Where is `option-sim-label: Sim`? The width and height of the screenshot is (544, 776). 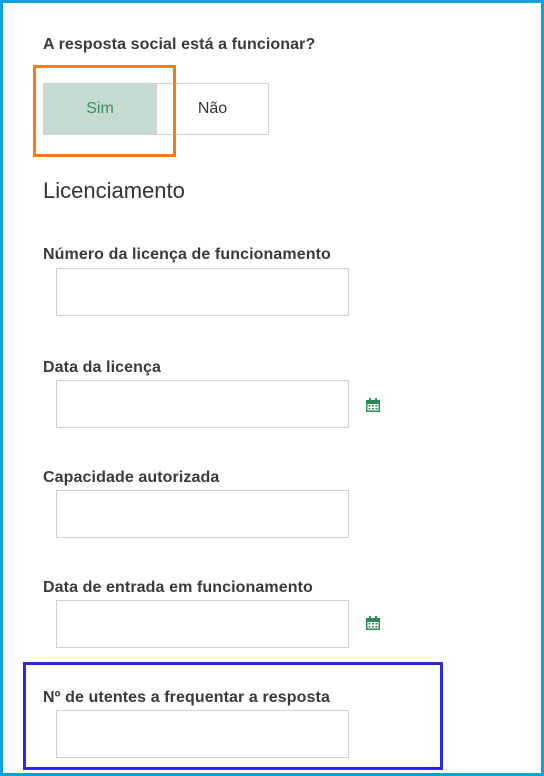
option-sim-label: Sim is located at coordinates (100, 108).